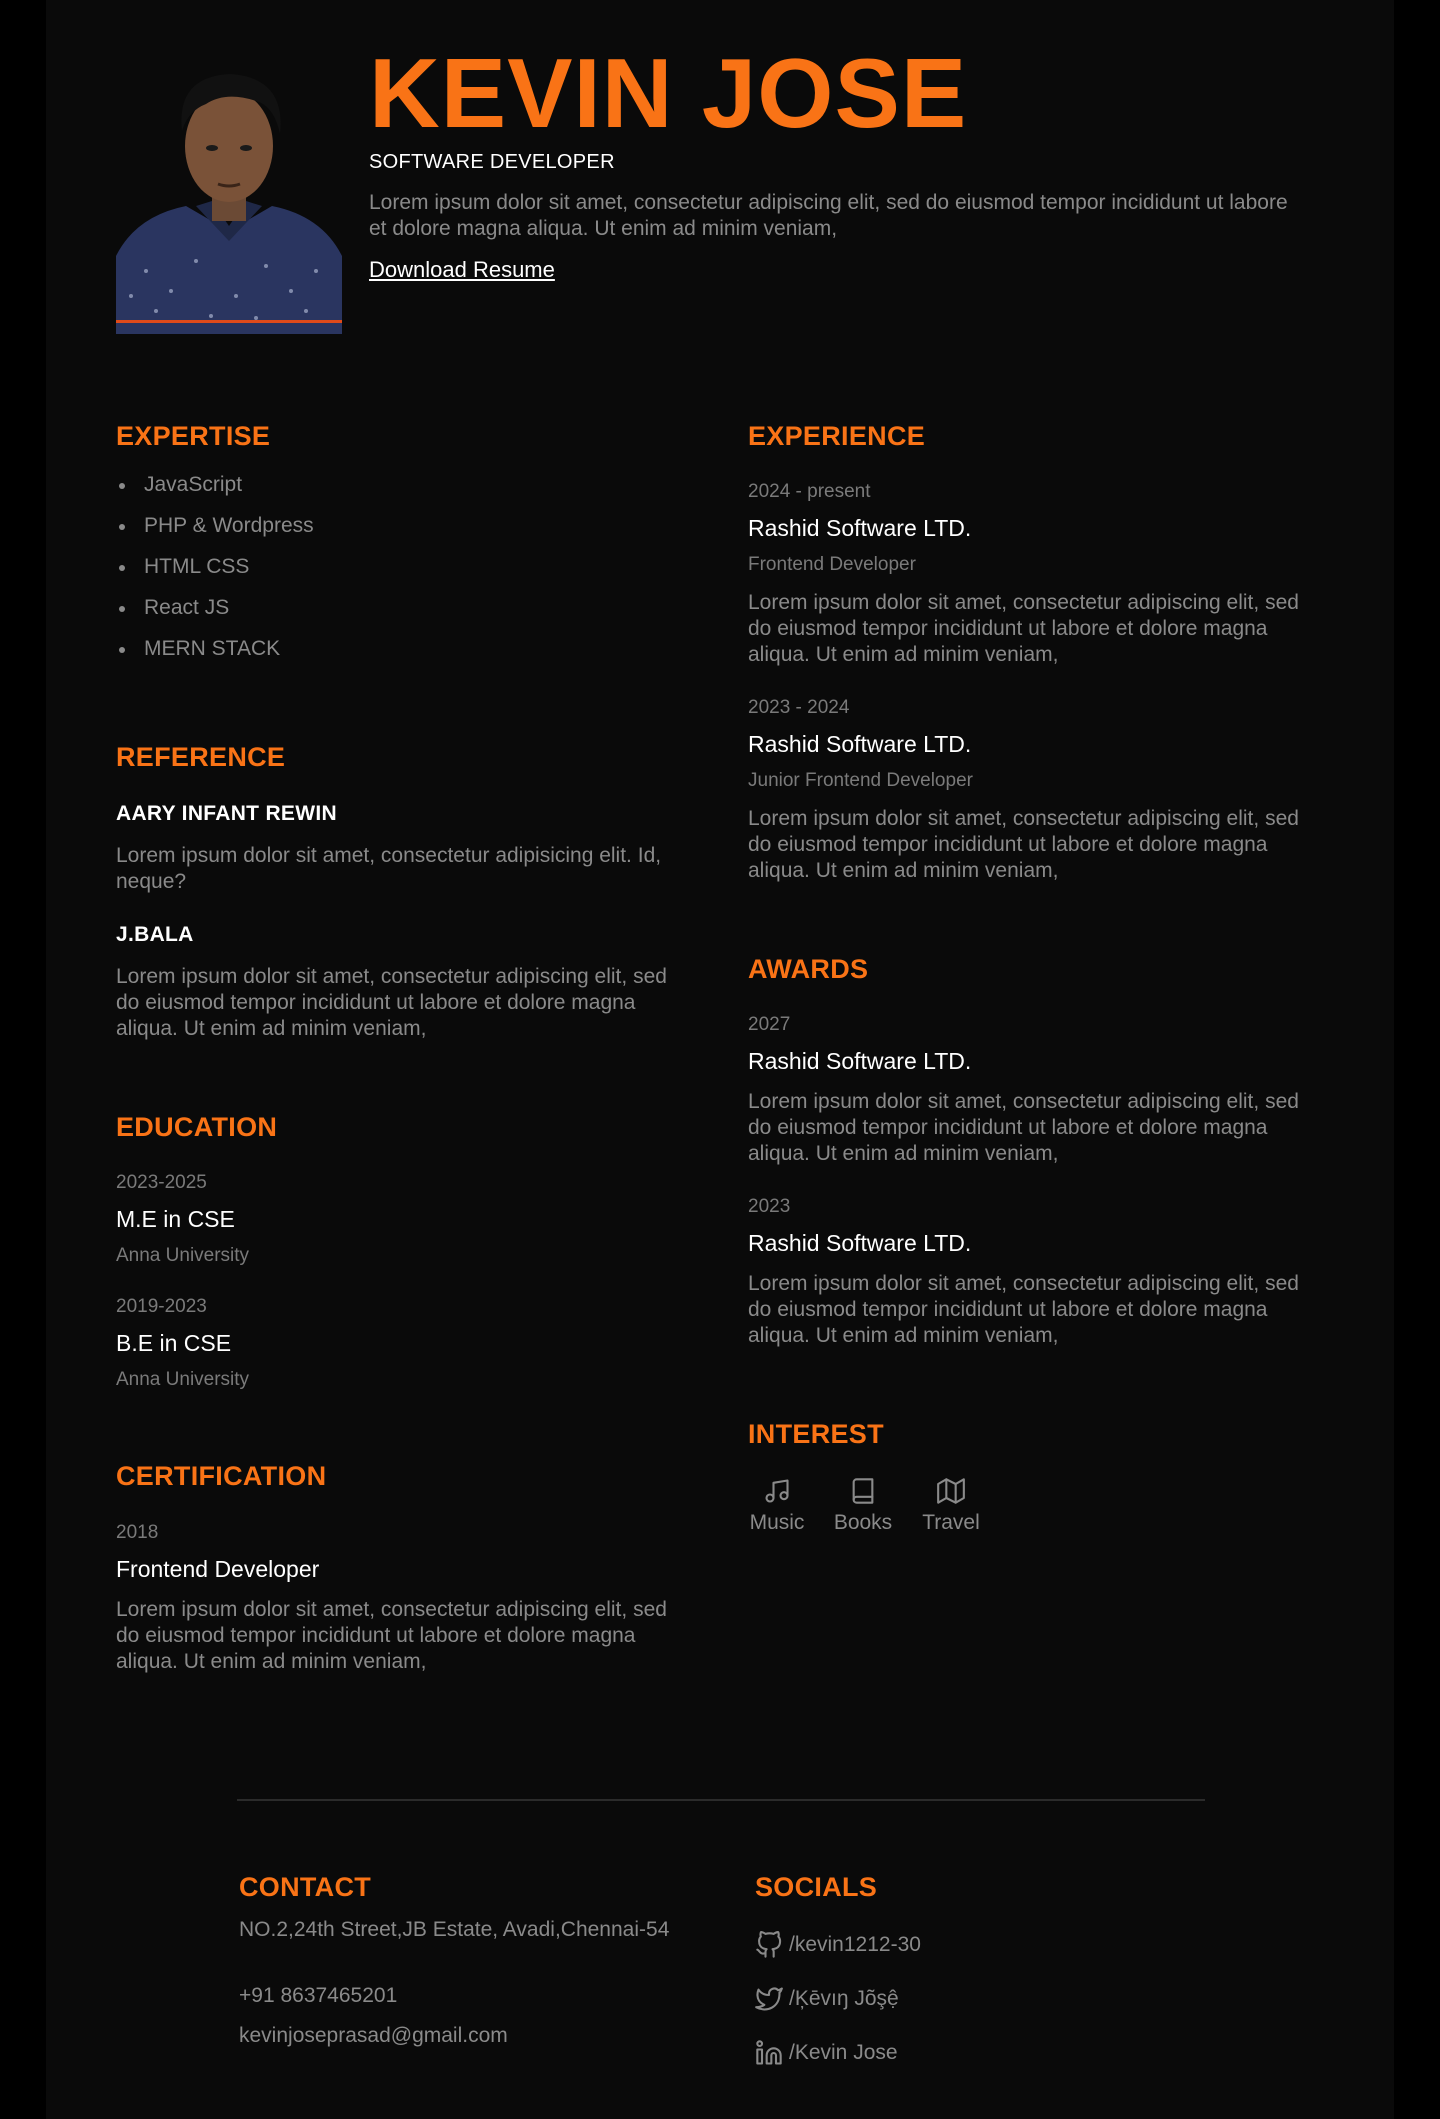 The image size is (1440, 2119). Describe the element at coordinates (462, 270) in the screenshot. I see `download-resume-link: Download Resume` at that location.